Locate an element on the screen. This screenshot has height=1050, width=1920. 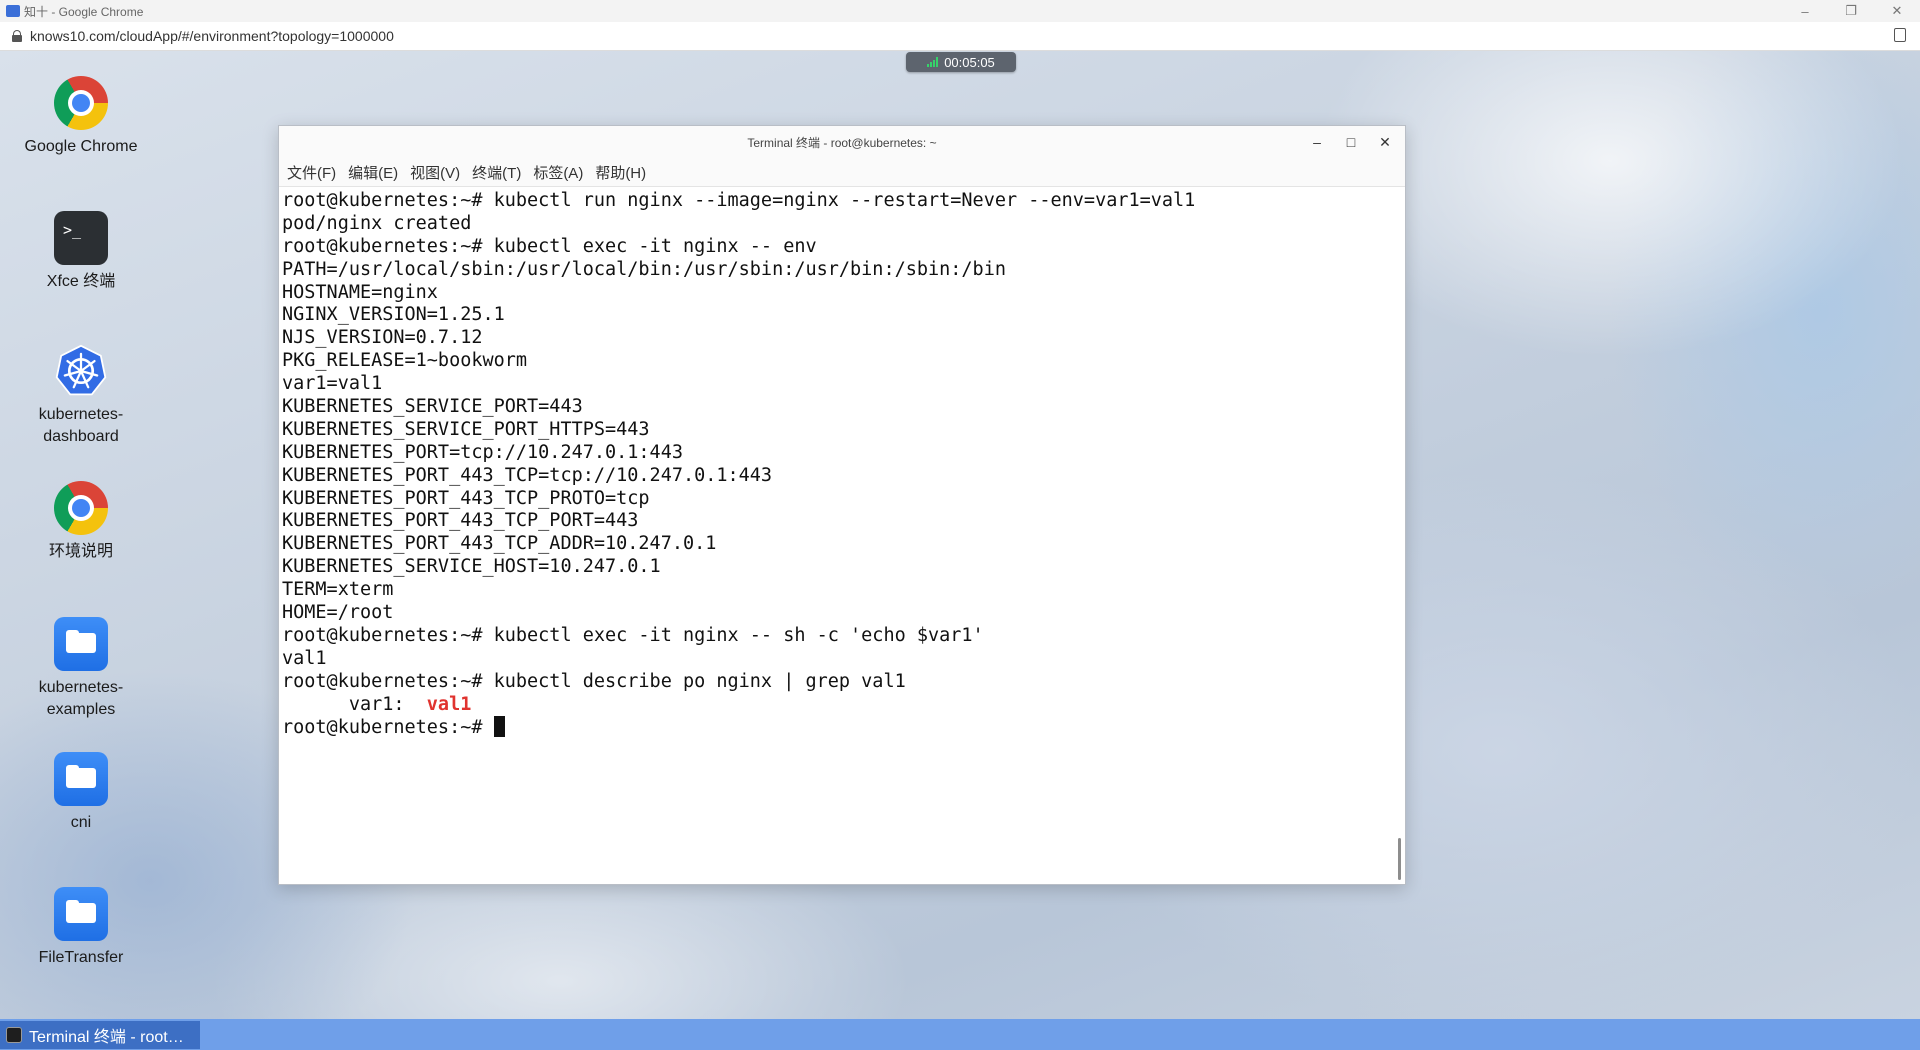
desktop-icon-filetransfer: FileTransfer is located at coordinates (81, 928).